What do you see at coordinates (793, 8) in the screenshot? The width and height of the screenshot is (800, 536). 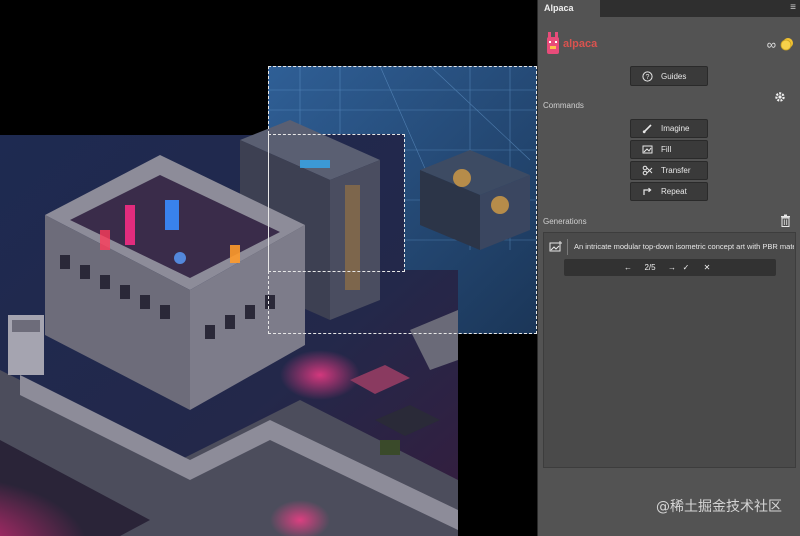 I see `hamburger-menu-icon: ≡` at bounding box center [793, 8].